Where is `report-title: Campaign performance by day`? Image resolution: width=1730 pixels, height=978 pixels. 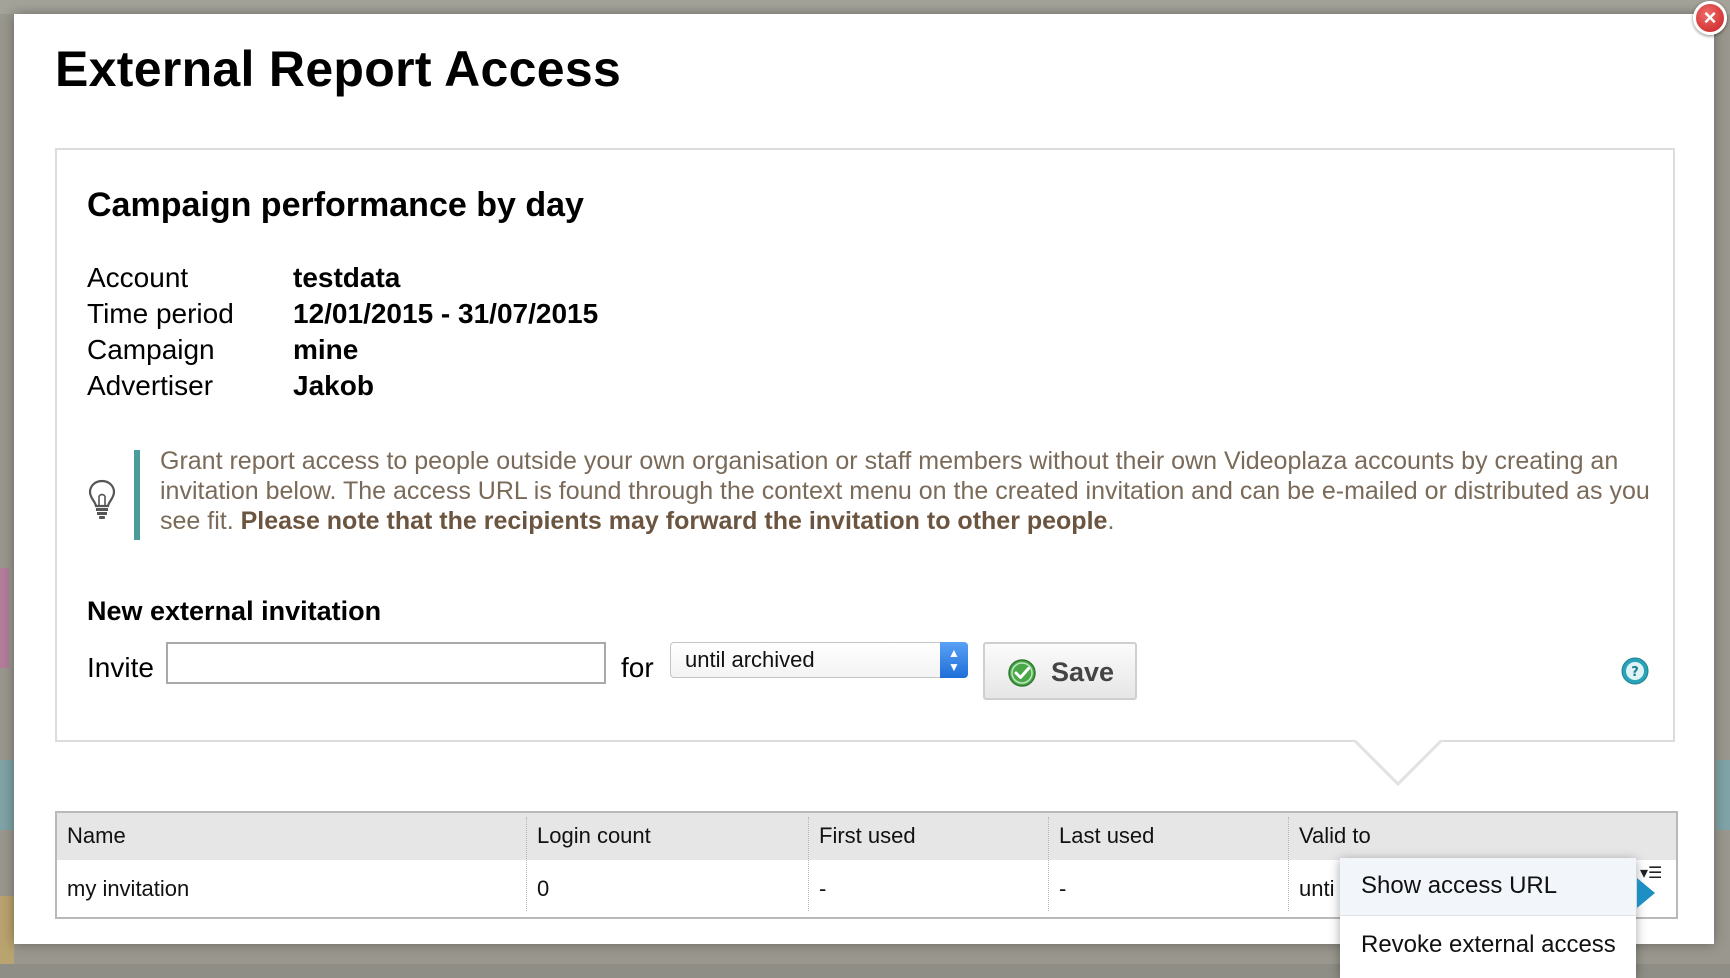
report-title: Campaign performance by day is located at coordinates (335, 205).